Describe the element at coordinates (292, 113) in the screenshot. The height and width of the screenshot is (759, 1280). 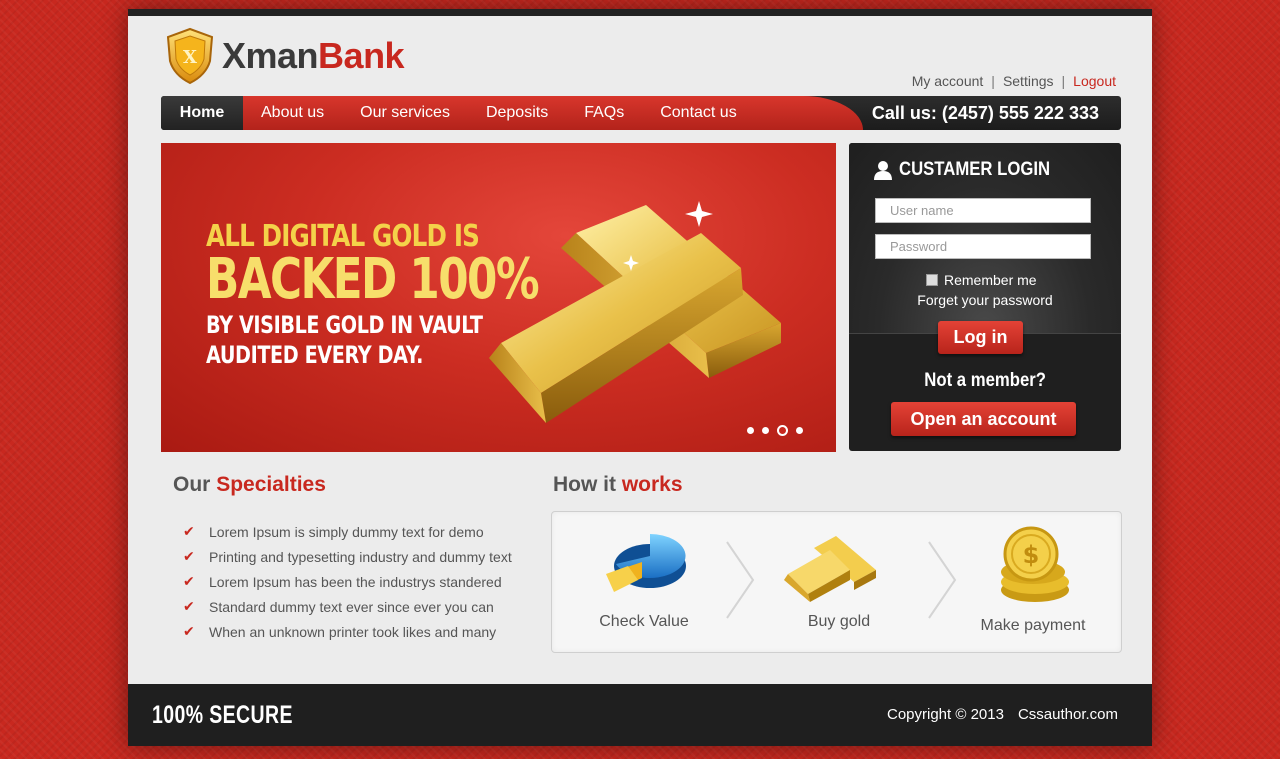
I see `nav-item-about: About us` at that location.